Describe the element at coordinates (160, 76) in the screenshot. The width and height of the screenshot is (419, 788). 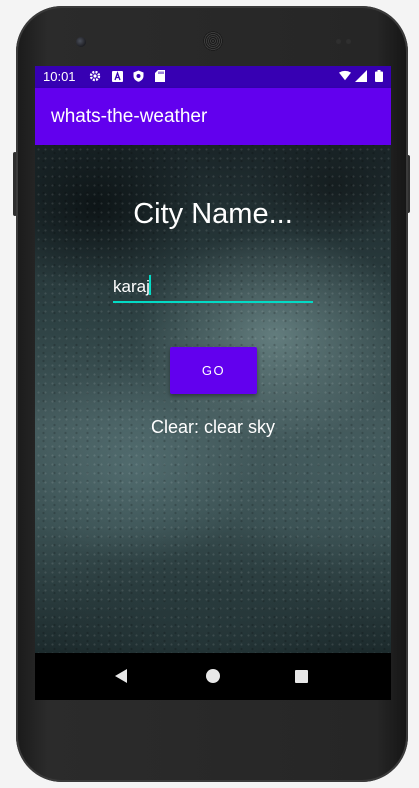
I see `sd-card-icon` at that location.